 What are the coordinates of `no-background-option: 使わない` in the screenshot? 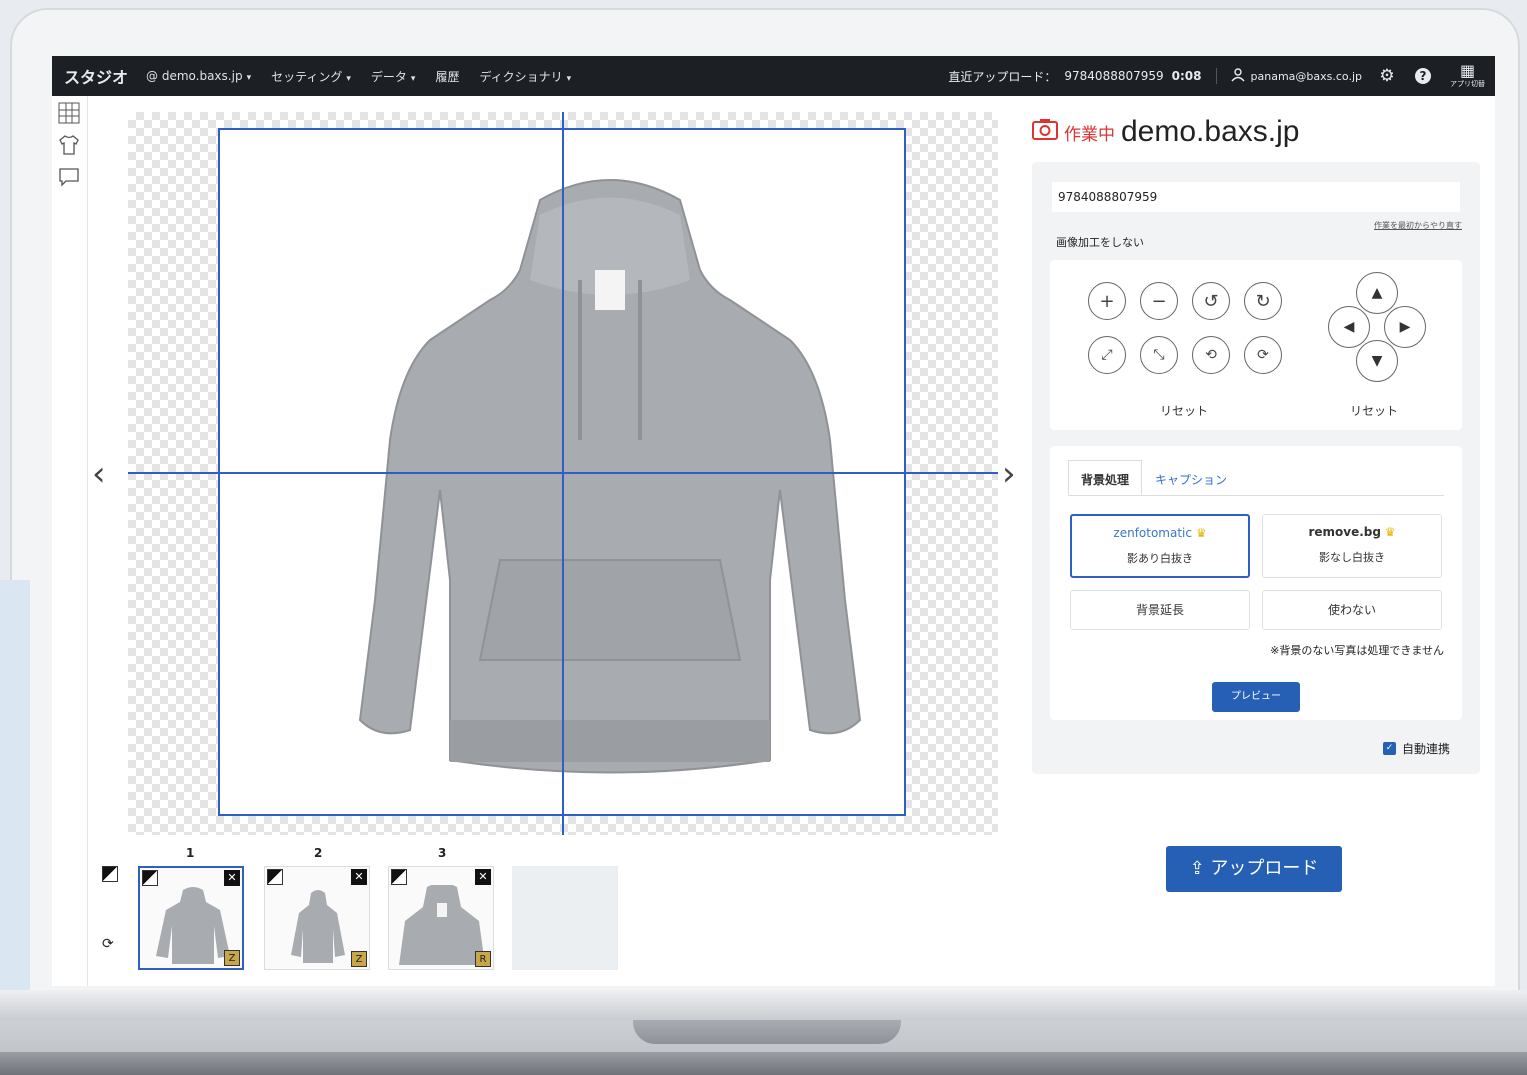 It's located at (1352, 610).